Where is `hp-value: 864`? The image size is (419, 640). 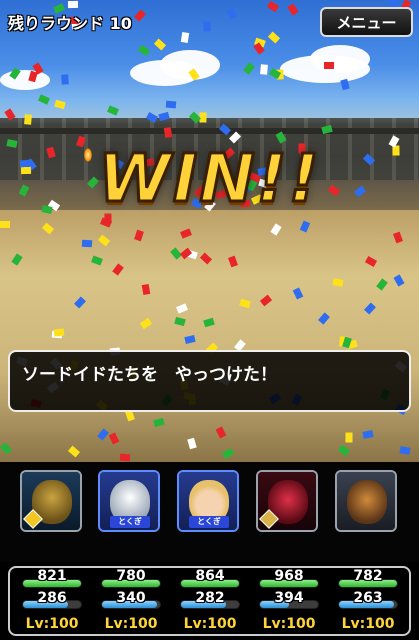 hp-value: 864 is located at coordinates (210, 576).